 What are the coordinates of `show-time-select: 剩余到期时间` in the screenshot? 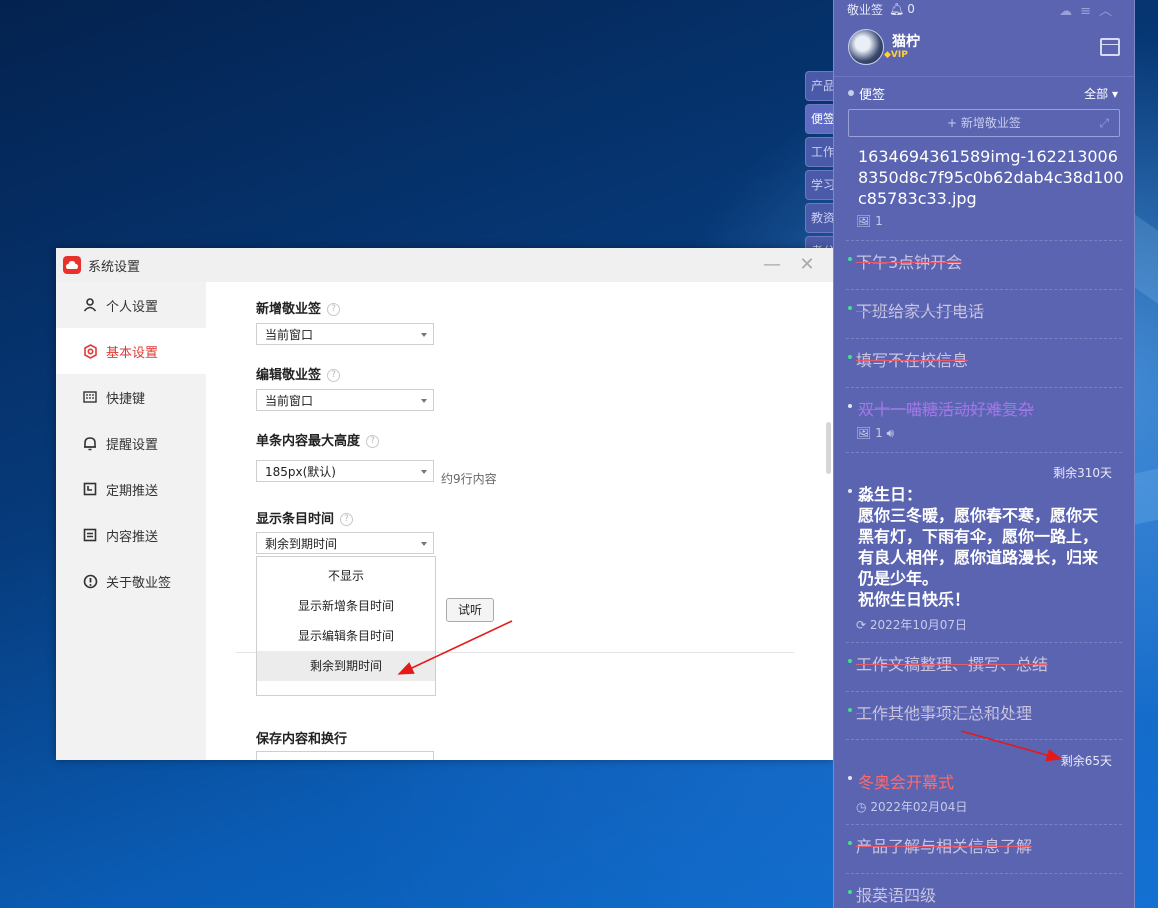 It's located at (345, 543).